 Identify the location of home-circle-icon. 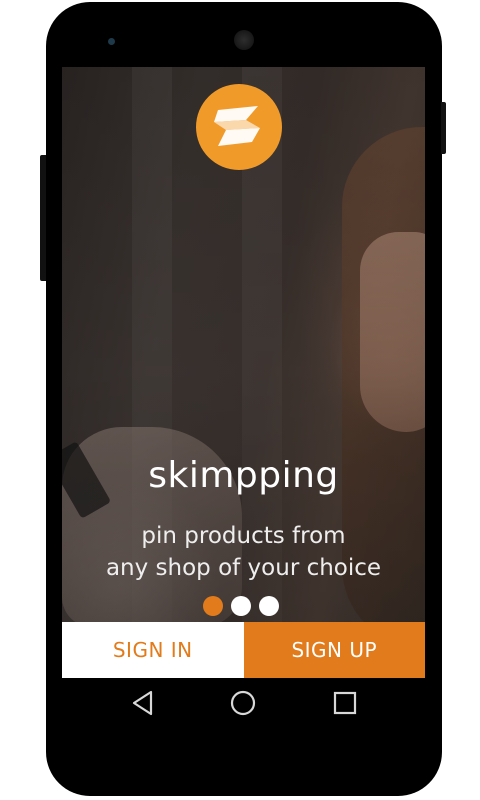
(243, 703).